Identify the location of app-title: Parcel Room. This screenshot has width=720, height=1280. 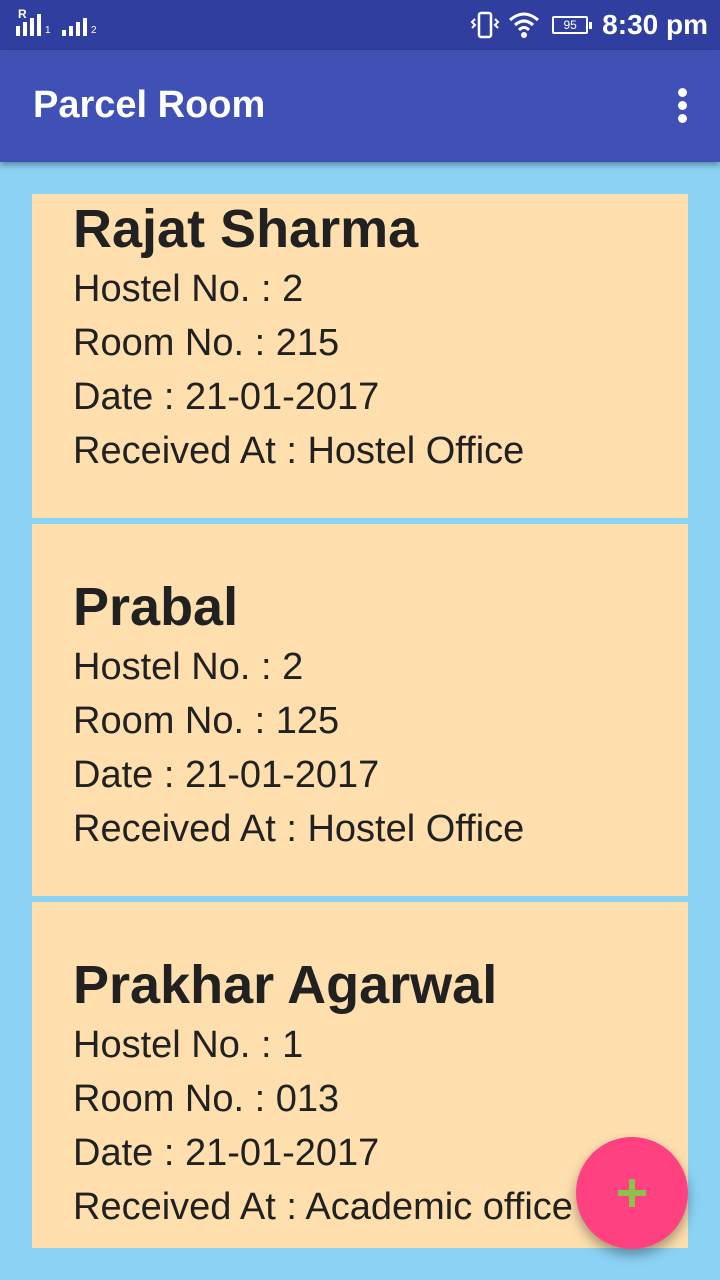
(149, 105).